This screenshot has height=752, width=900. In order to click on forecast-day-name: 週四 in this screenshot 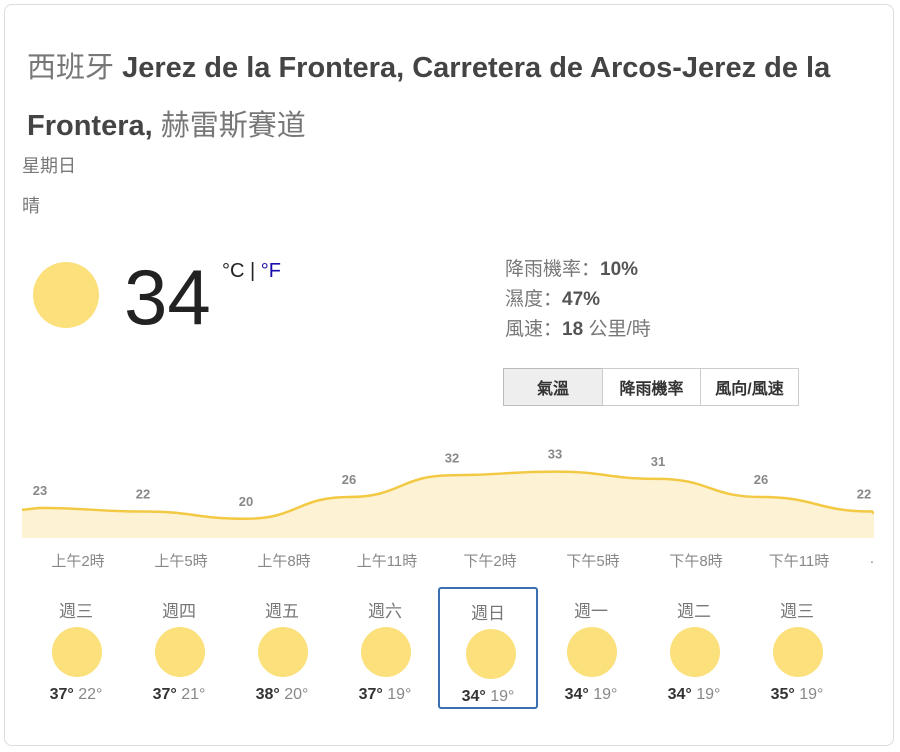, I will do `click(179, 611)`.